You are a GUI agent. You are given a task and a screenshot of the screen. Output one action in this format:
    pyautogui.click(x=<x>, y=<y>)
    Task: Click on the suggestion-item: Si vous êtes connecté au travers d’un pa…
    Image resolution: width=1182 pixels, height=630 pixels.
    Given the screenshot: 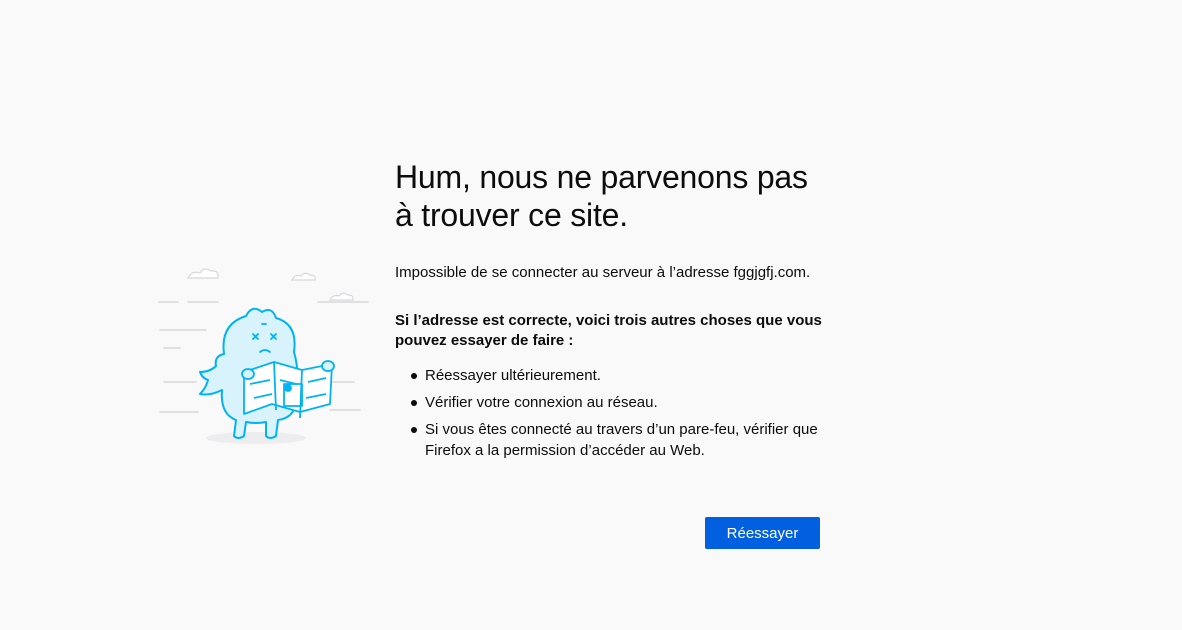 What is the action you would take?
    pyautogui.click(x=618, y=440)
    